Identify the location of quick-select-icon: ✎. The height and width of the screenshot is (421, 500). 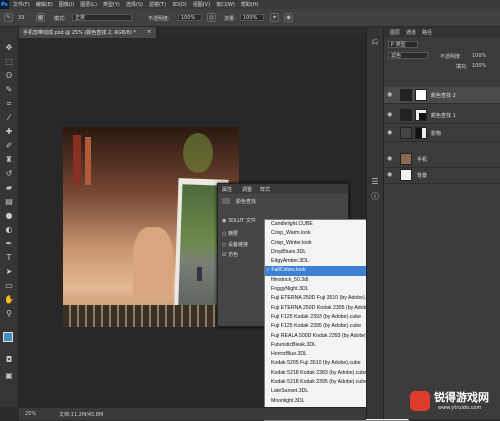
(9, 90).